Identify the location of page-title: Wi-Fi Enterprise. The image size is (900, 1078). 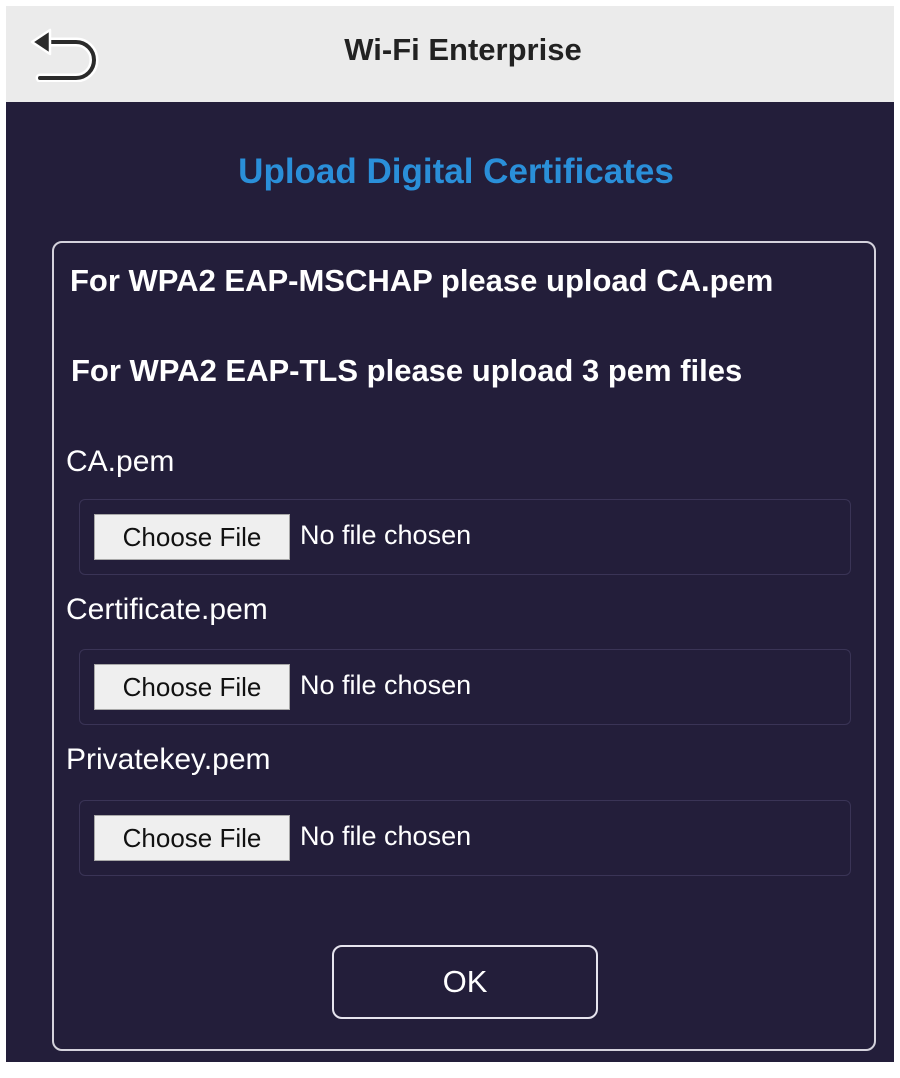
(463, 49).